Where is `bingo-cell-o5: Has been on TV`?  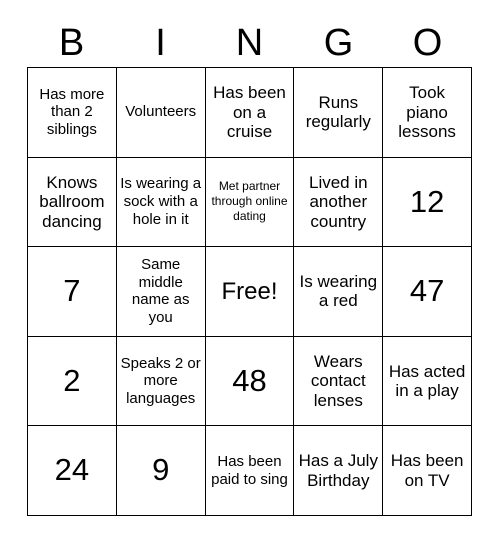
bingo-cell-o5: Has been on TV is located at coordinates (427, 471).